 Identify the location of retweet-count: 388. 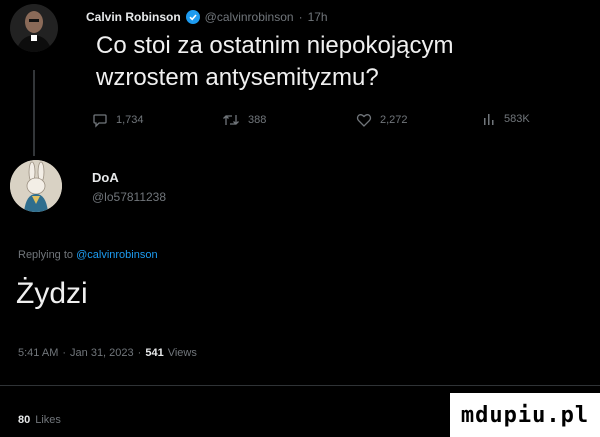
(257, 120).